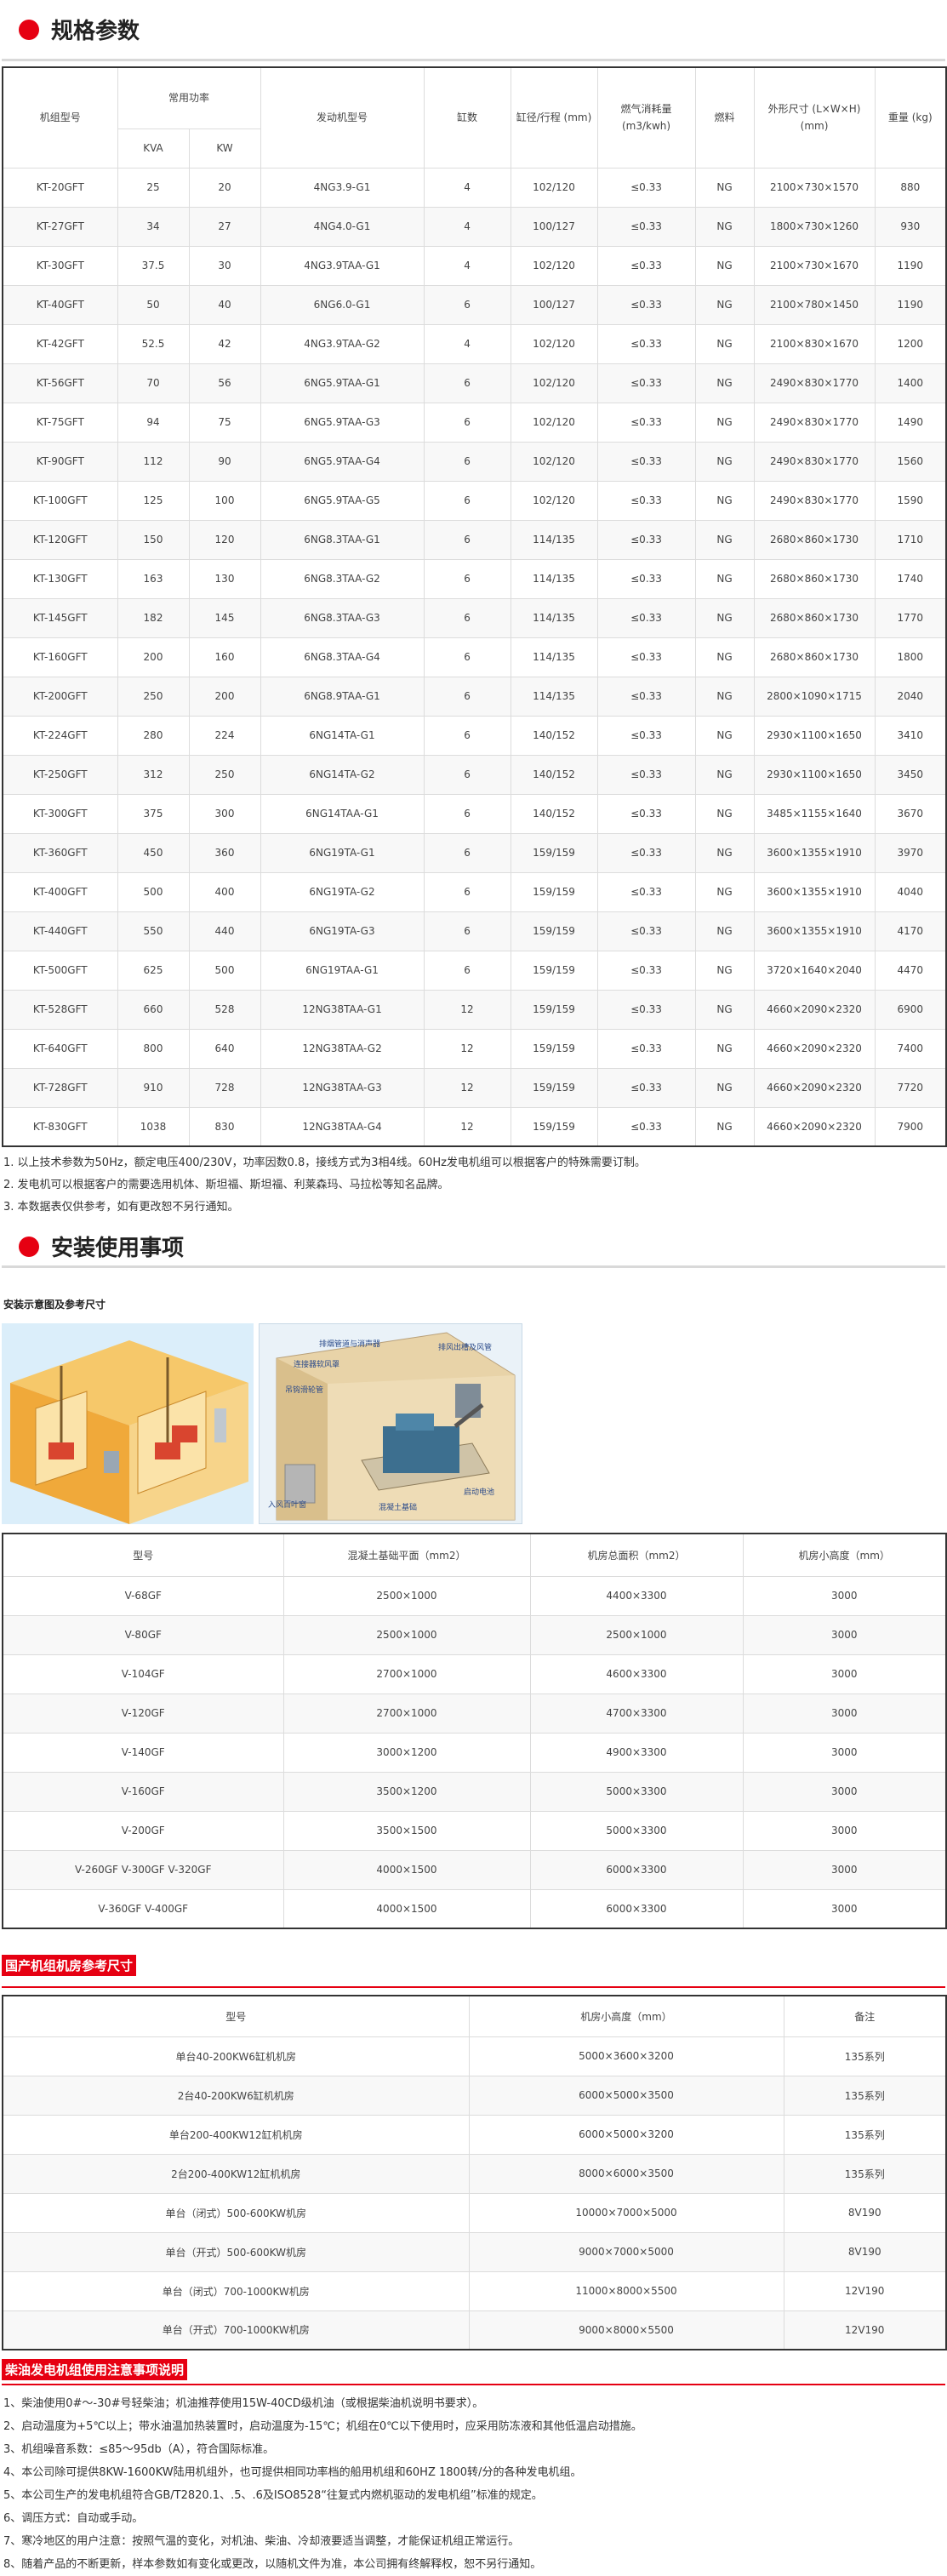 The width and height of the screenshot is (947, 2576). Describe the element at coordinates (814, 117) in the screenshot. I see `header-dimensions: 外形尺寸 (L×W×H) (mm)` at that location.